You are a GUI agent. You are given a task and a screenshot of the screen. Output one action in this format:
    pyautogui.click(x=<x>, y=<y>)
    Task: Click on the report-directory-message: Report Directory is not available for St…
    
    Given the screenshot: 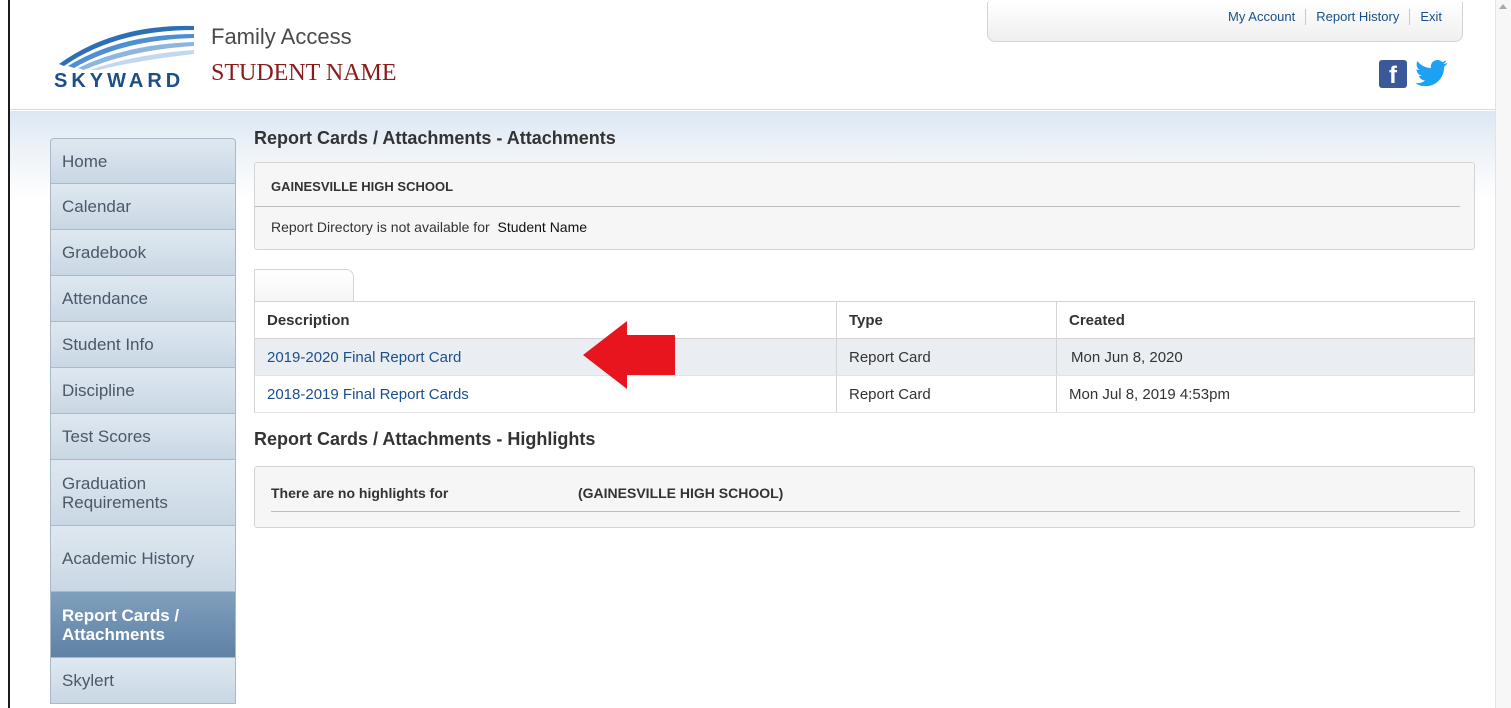 What is the action you would take?
    pyautogui.click(x=864, y=227)
    